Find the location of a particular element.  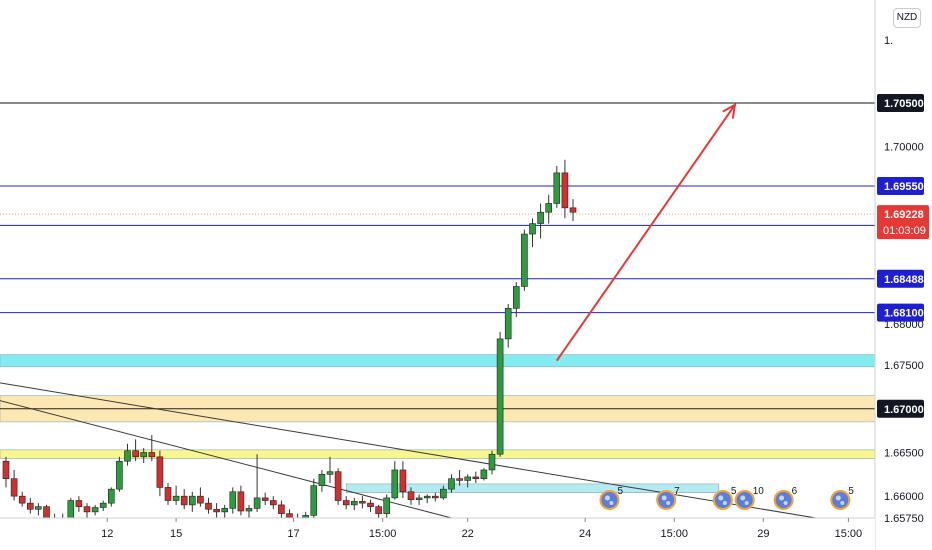

event-count: 10 is located at coordinates (759, 491).